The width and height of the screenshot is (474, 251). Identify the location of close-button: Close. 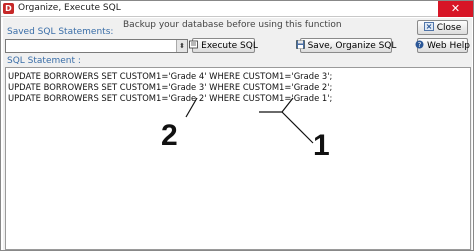
(442, 27).